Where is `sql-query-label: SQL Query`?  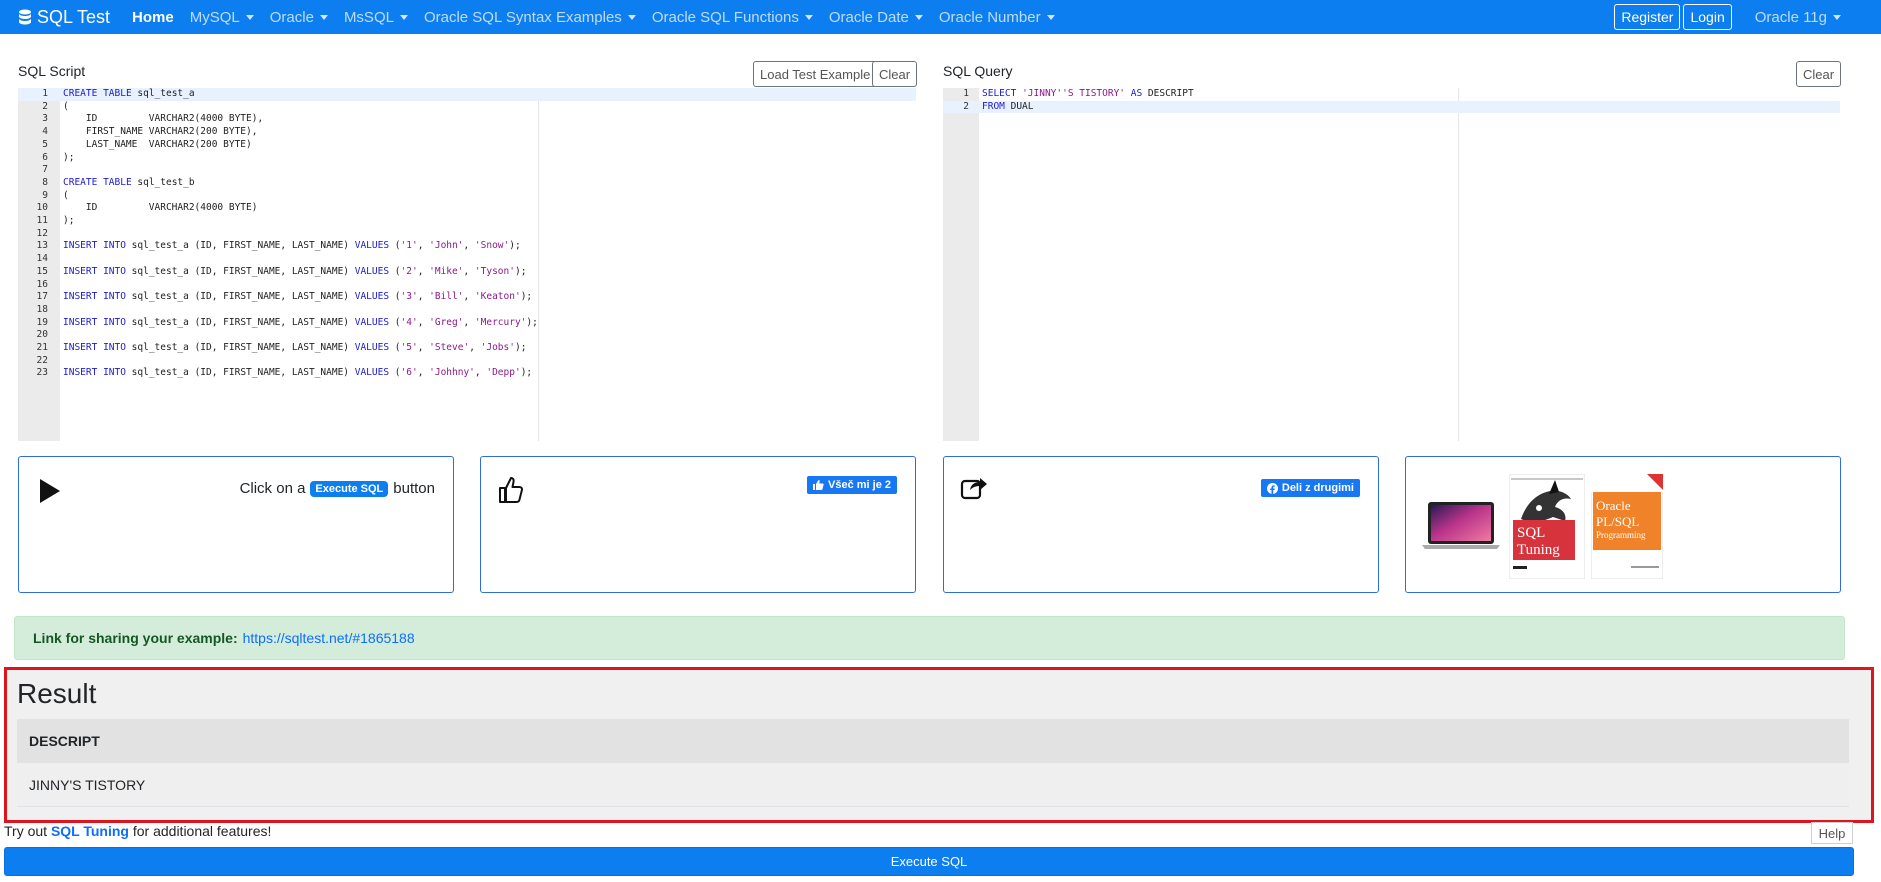
sql-query-label: SQL Query is located at coordinates (978, 71).